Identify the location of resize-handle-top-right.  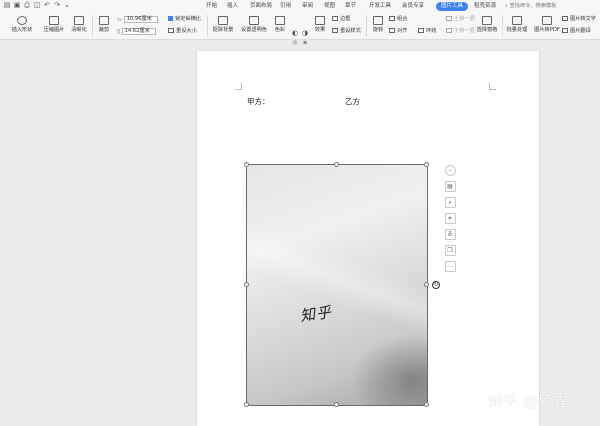
(426, 164).